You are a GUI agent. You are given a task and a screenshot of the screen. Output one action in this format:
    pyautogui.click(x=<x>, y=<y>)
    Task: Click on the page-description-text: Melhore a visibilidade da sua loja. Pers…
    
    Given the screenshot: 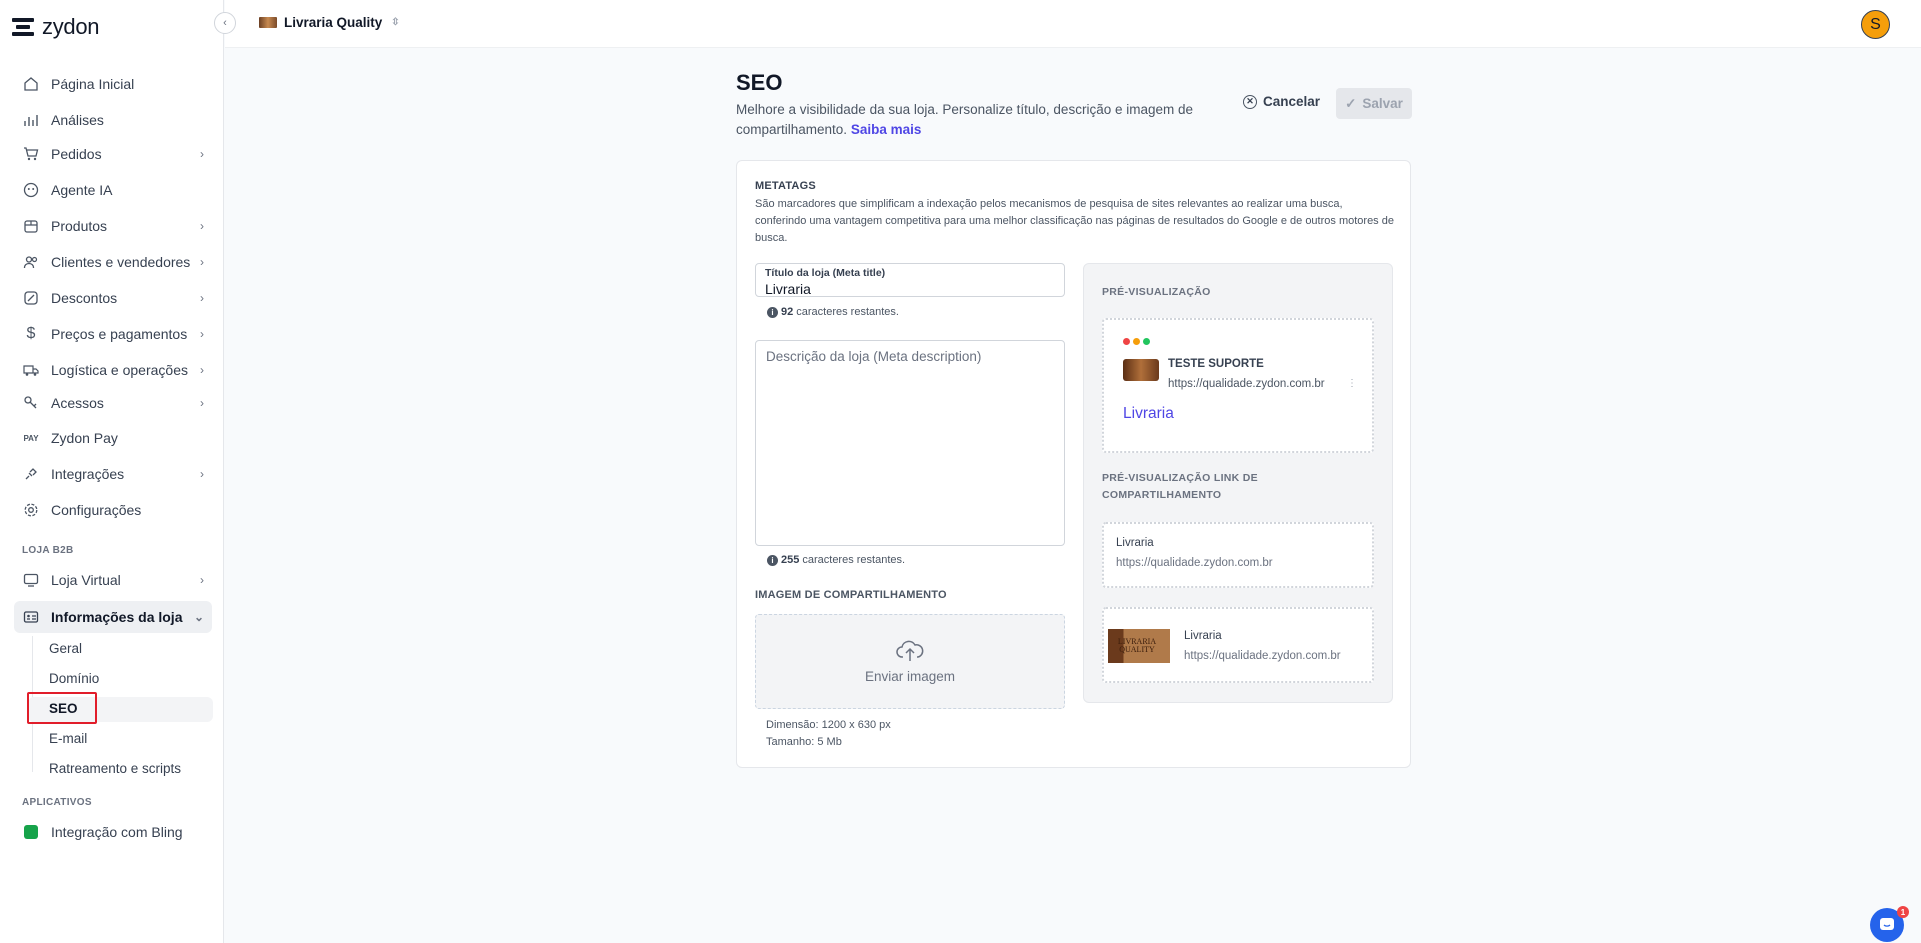 What is the action you would take?
    pyautogui.click(x=964, y=119)
    